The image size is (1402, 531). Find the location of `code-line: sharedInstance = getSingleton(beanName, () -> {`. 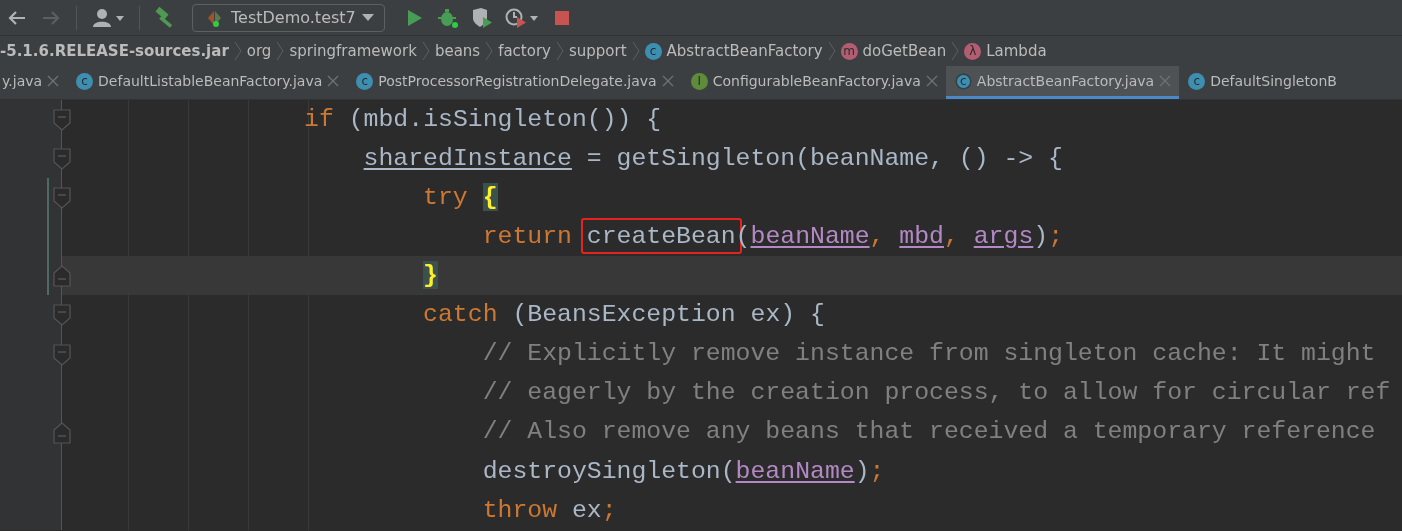

code-line: sharedInstance = getSingleton(beanName, () -> { is located at coordinates (713, 158).